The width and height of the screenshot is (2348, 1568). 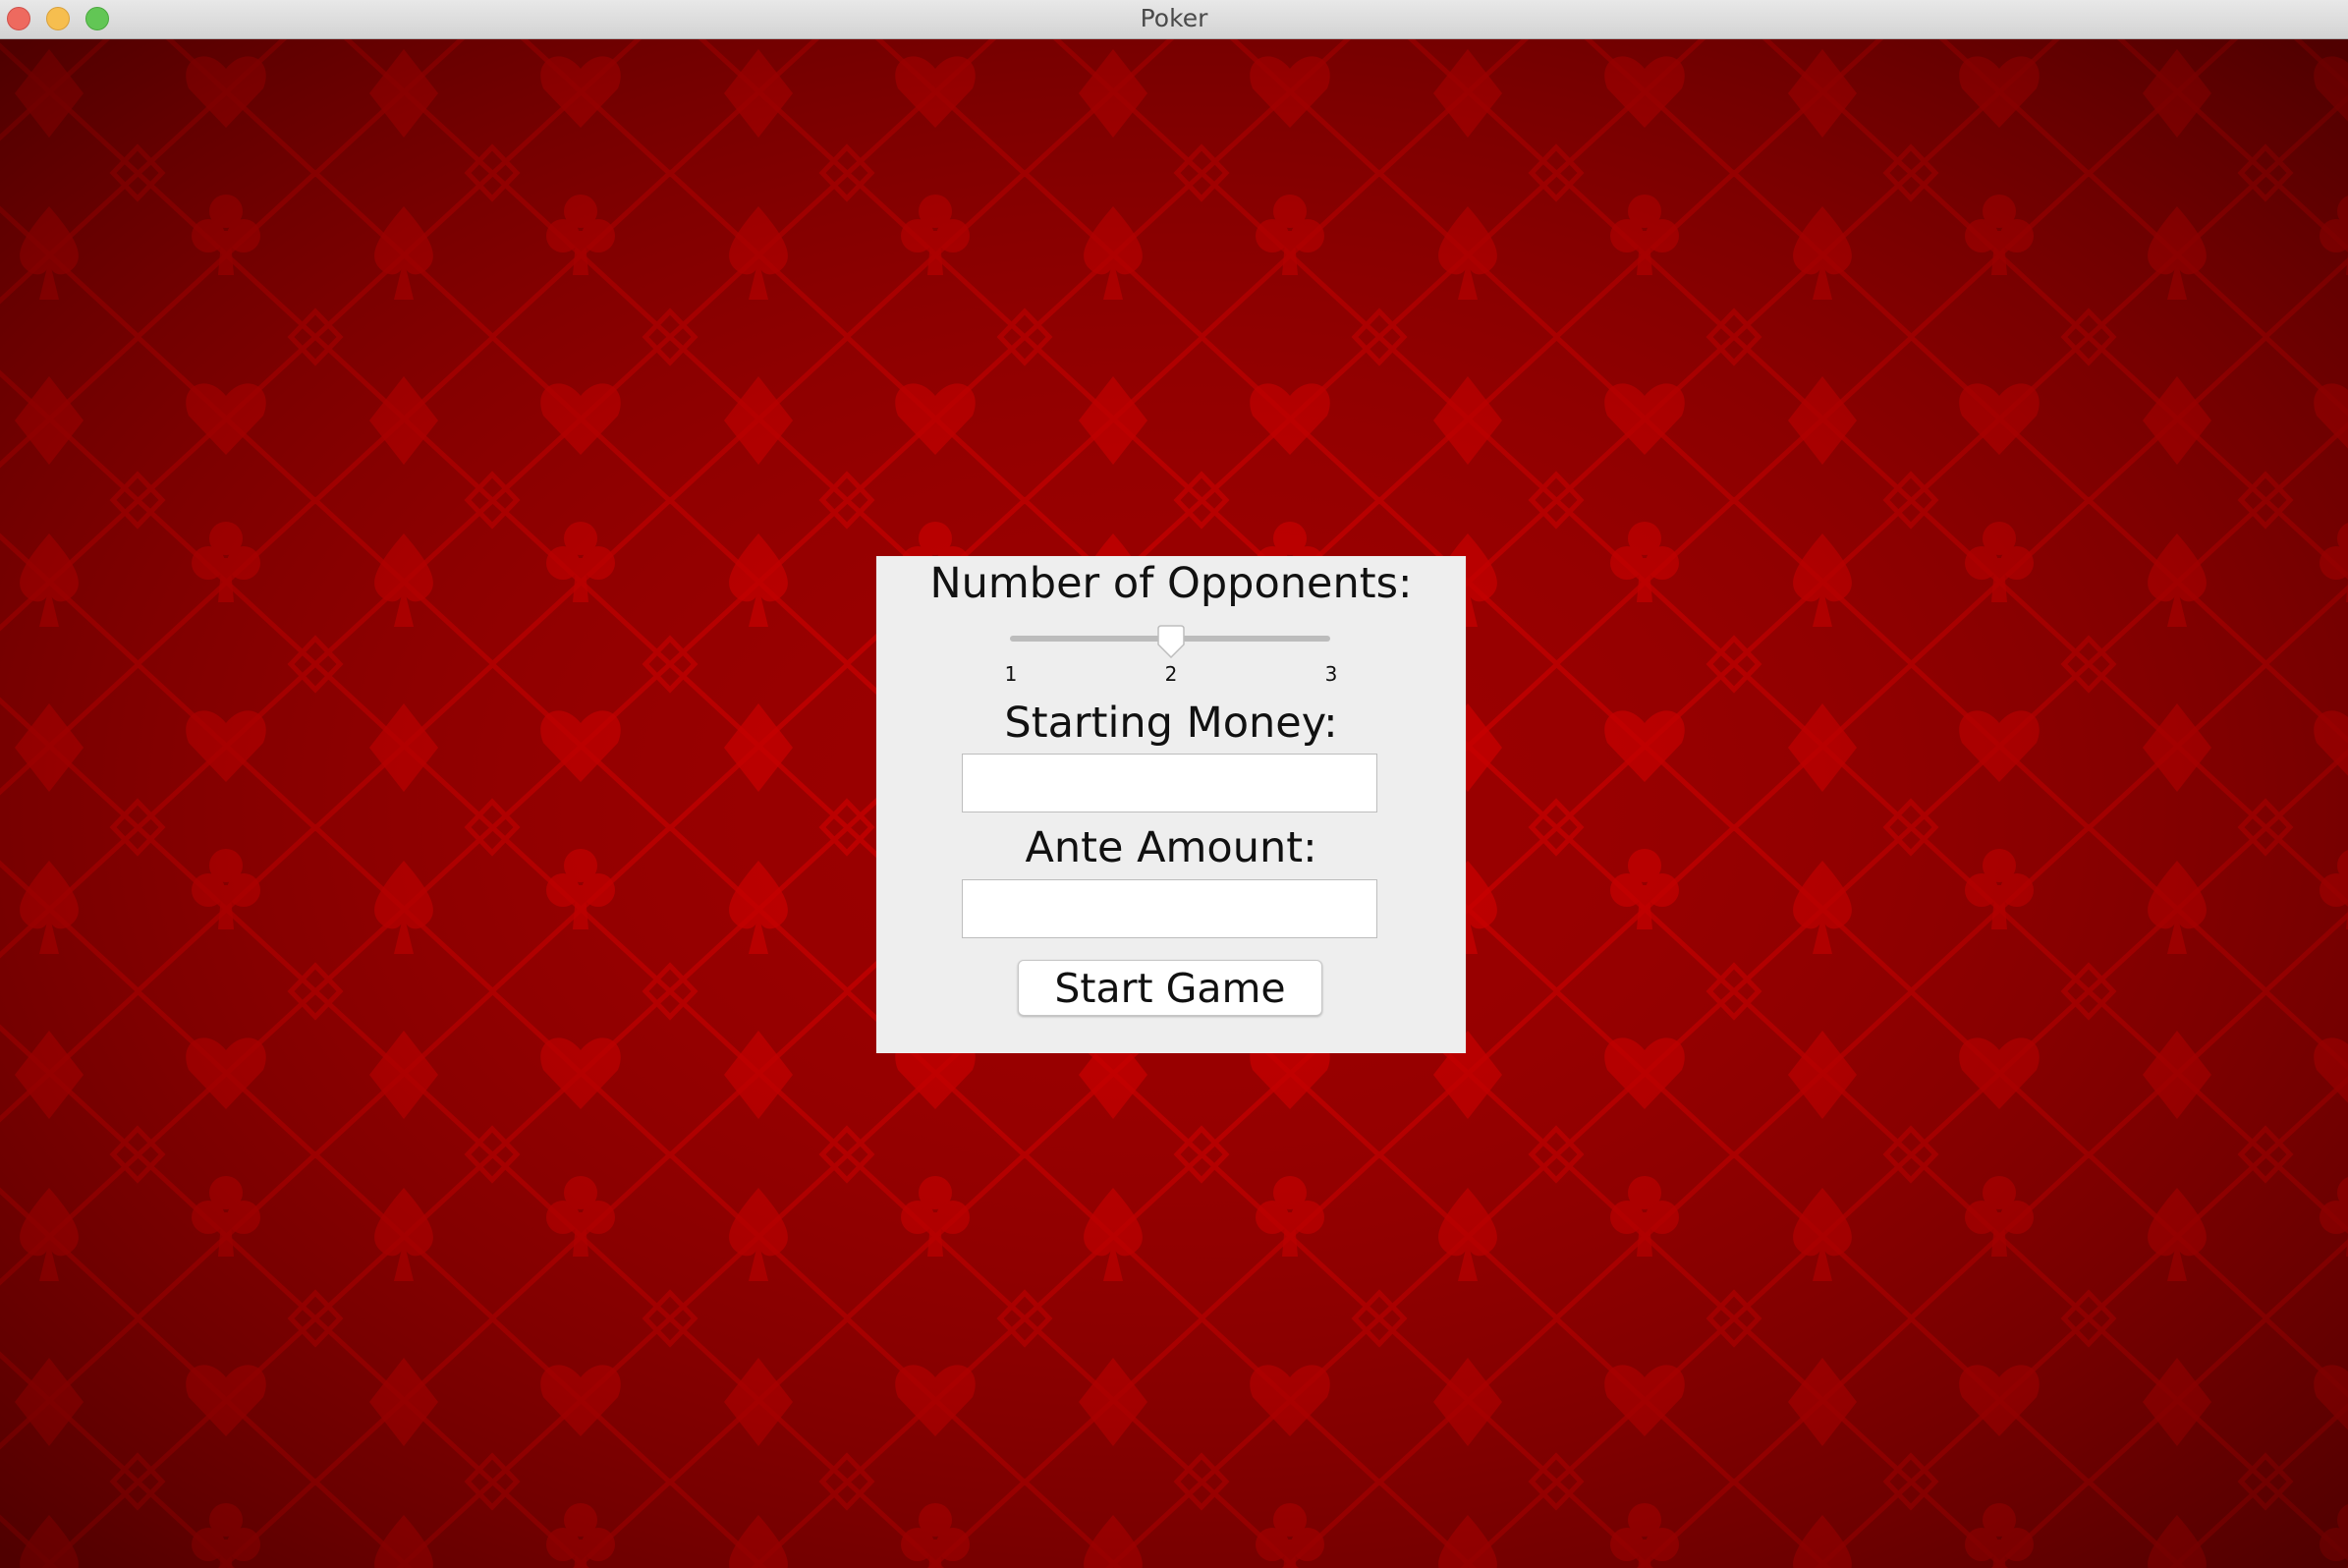 I want to click on title-bar: Poker, so click(x=1174, y=19).